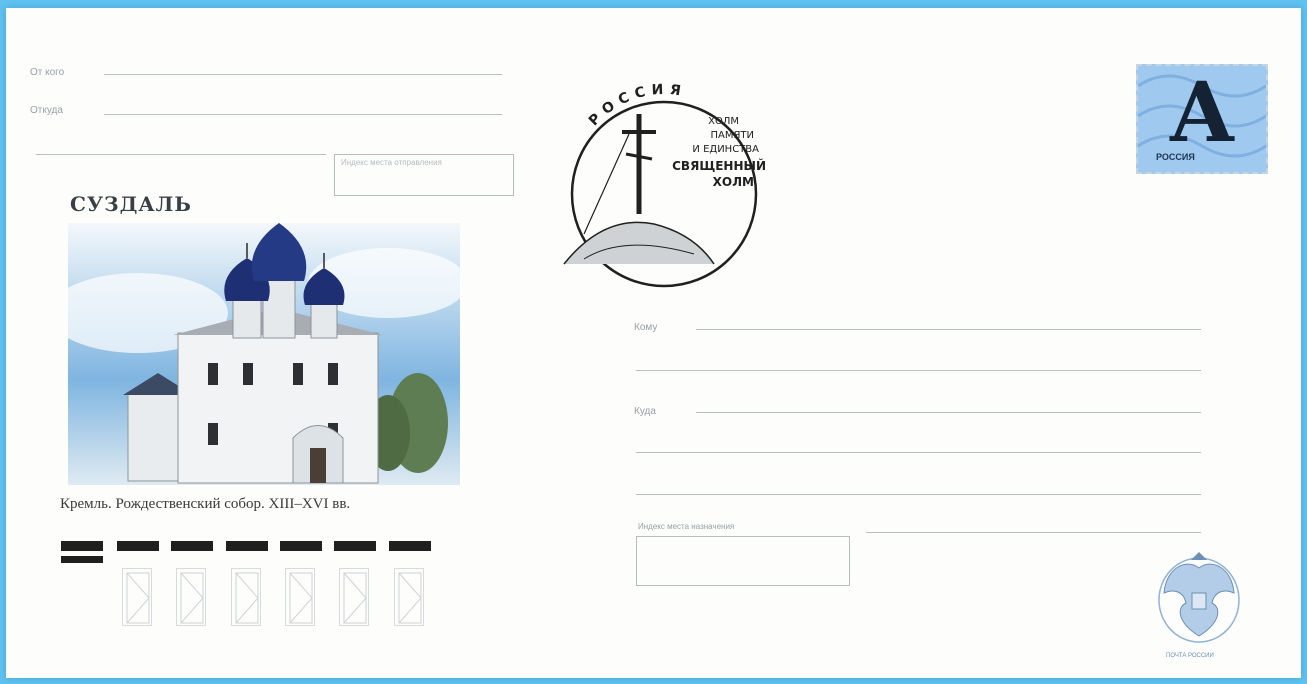  Describe the element at coordinates (686, 526) in the screenshot. I see `recipient-index-label: Индекс места назначения` at that location.